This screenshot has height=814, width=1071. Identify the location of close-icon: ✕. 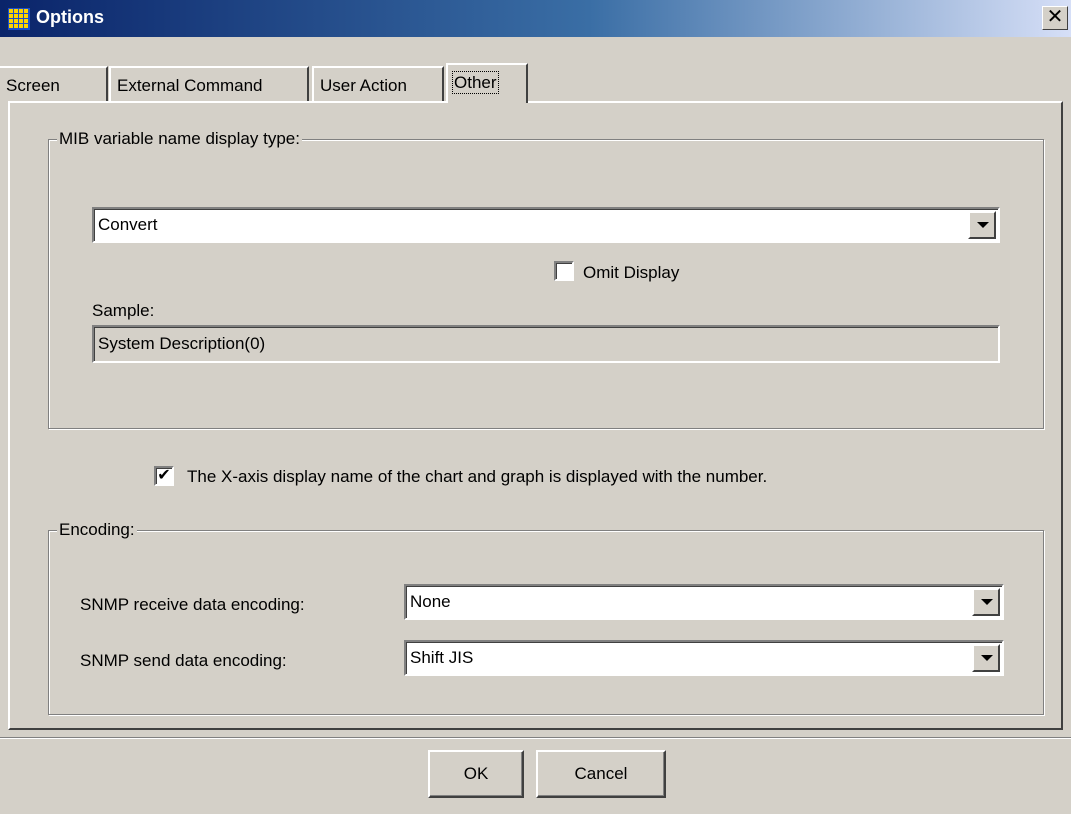
(1055, 17).